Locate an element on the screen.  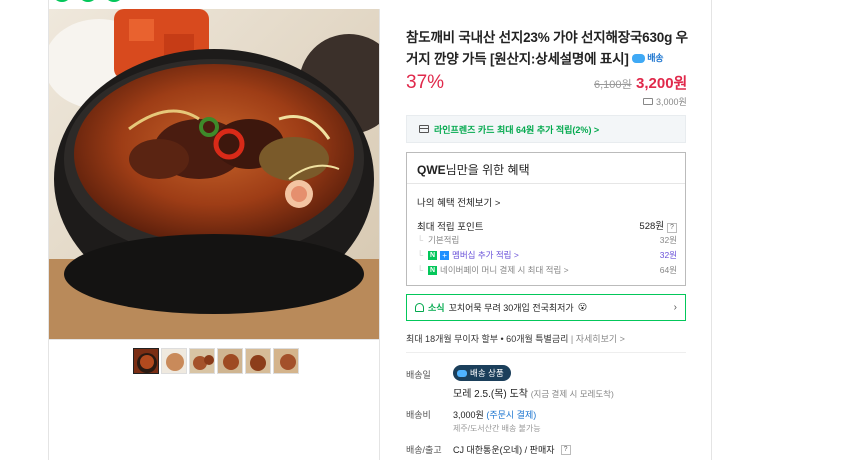
delivery-date-label: 배송일 is located at coordinates (418, 375).